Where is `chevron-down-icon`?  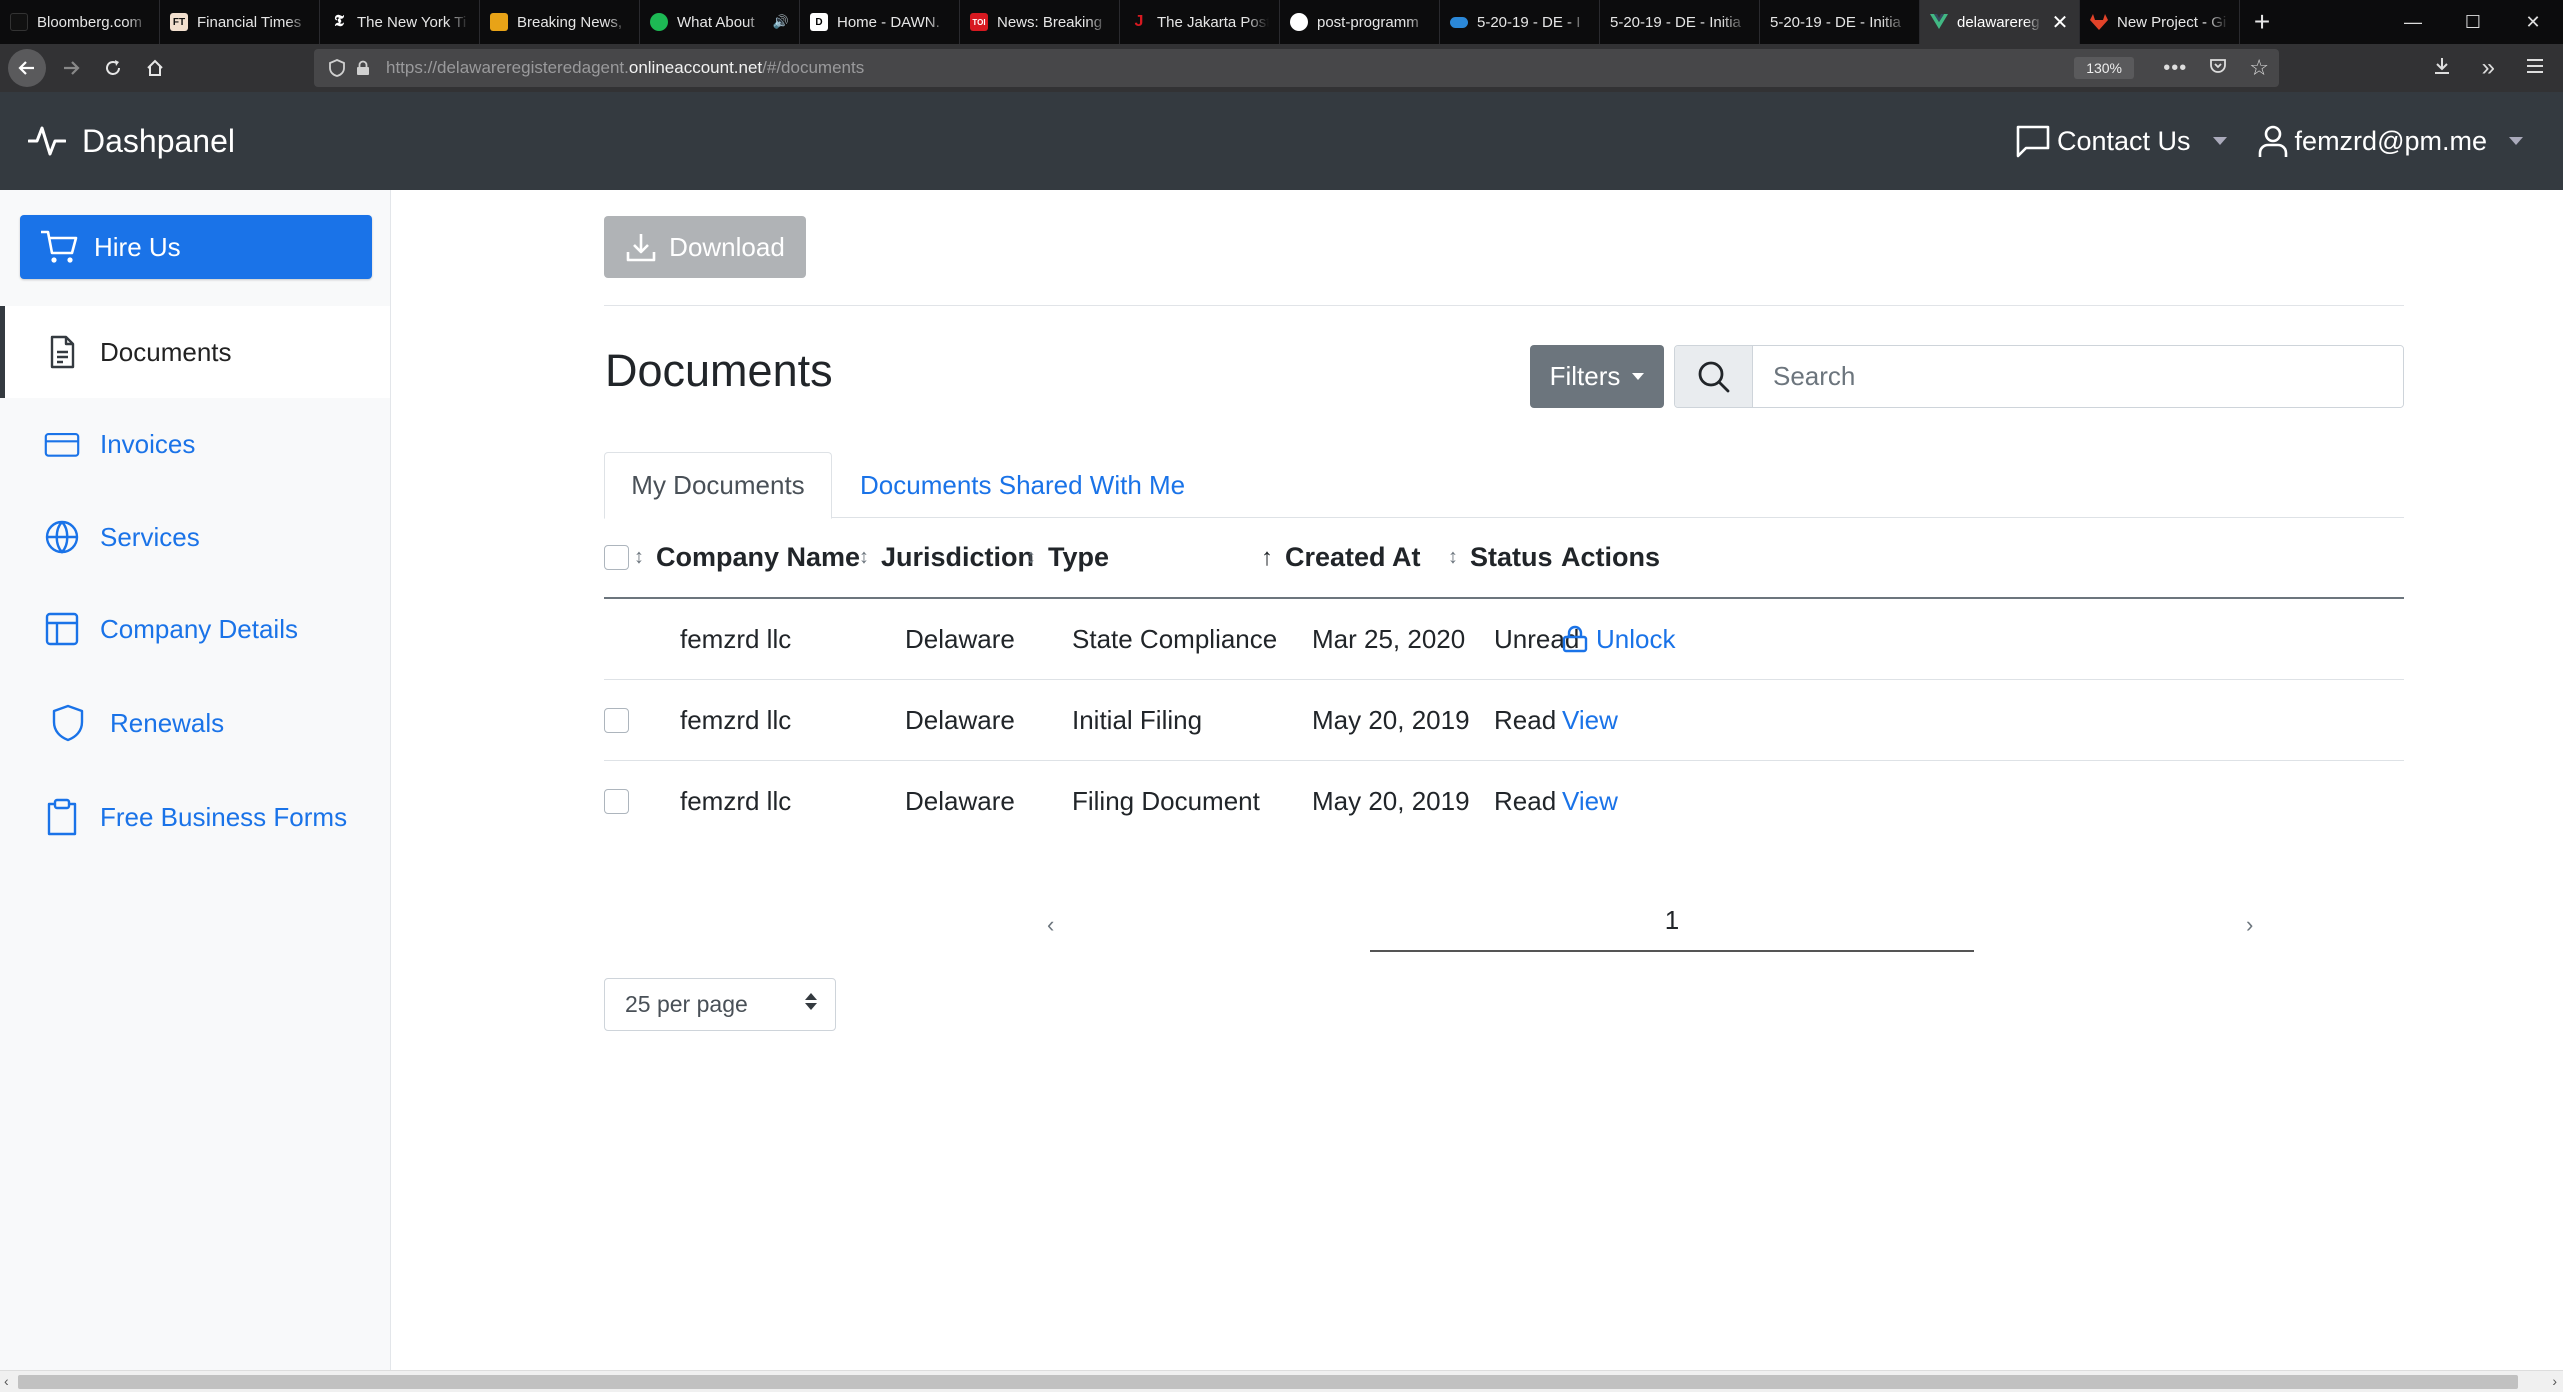
chevron-down-icon is located at coordinates (1638, 376).